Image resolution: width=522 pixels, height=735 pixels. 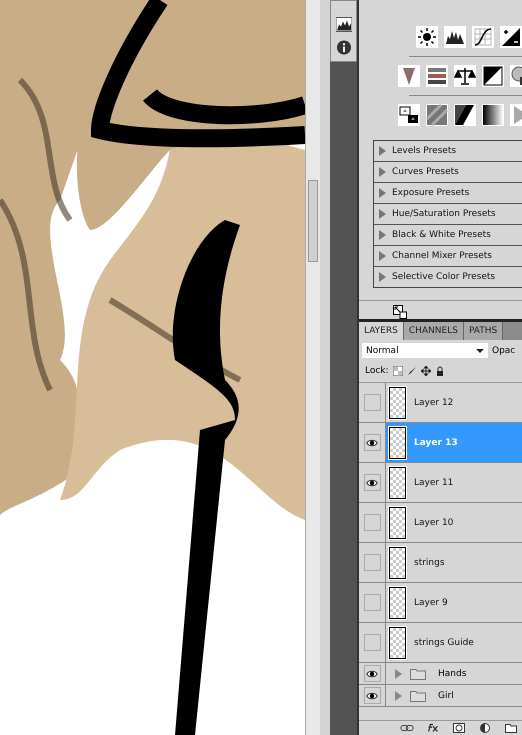 I want to click on panel-tab: CHANNELS, so click(x=434, y=331).